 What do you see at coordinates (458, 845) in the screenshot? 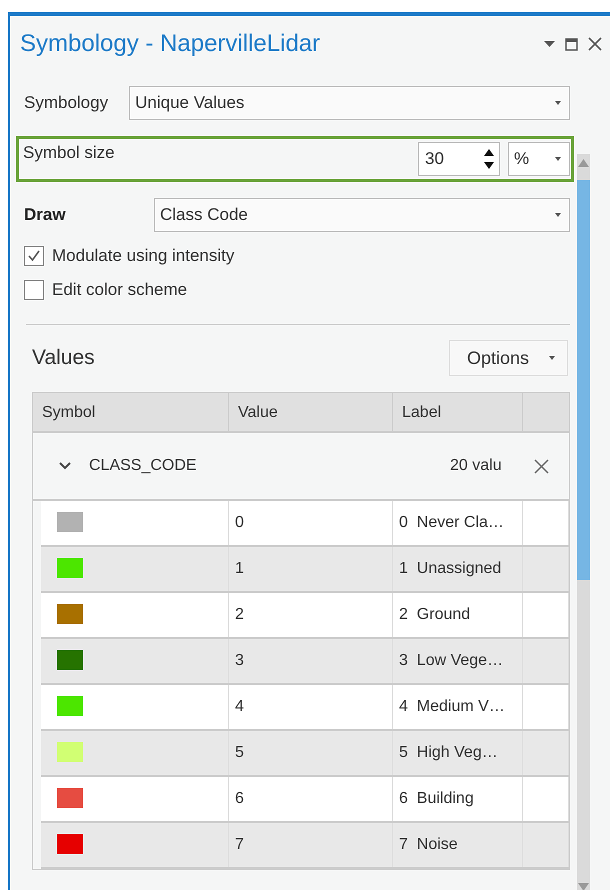
I see `table-cell: 7 Noise` at bounding box center [458, 845].